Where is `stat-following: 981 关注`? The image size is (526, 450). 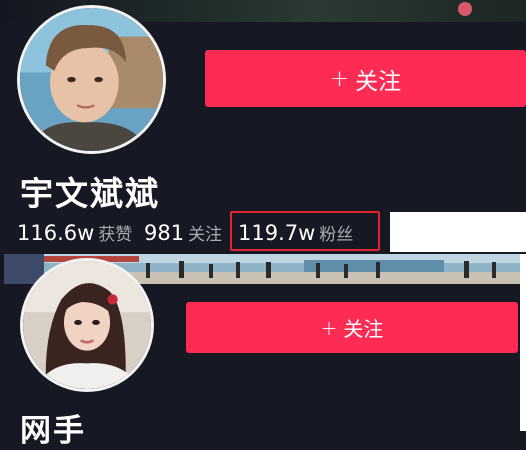 stat-following: 981 关注 is located at coordinates (183, 232).